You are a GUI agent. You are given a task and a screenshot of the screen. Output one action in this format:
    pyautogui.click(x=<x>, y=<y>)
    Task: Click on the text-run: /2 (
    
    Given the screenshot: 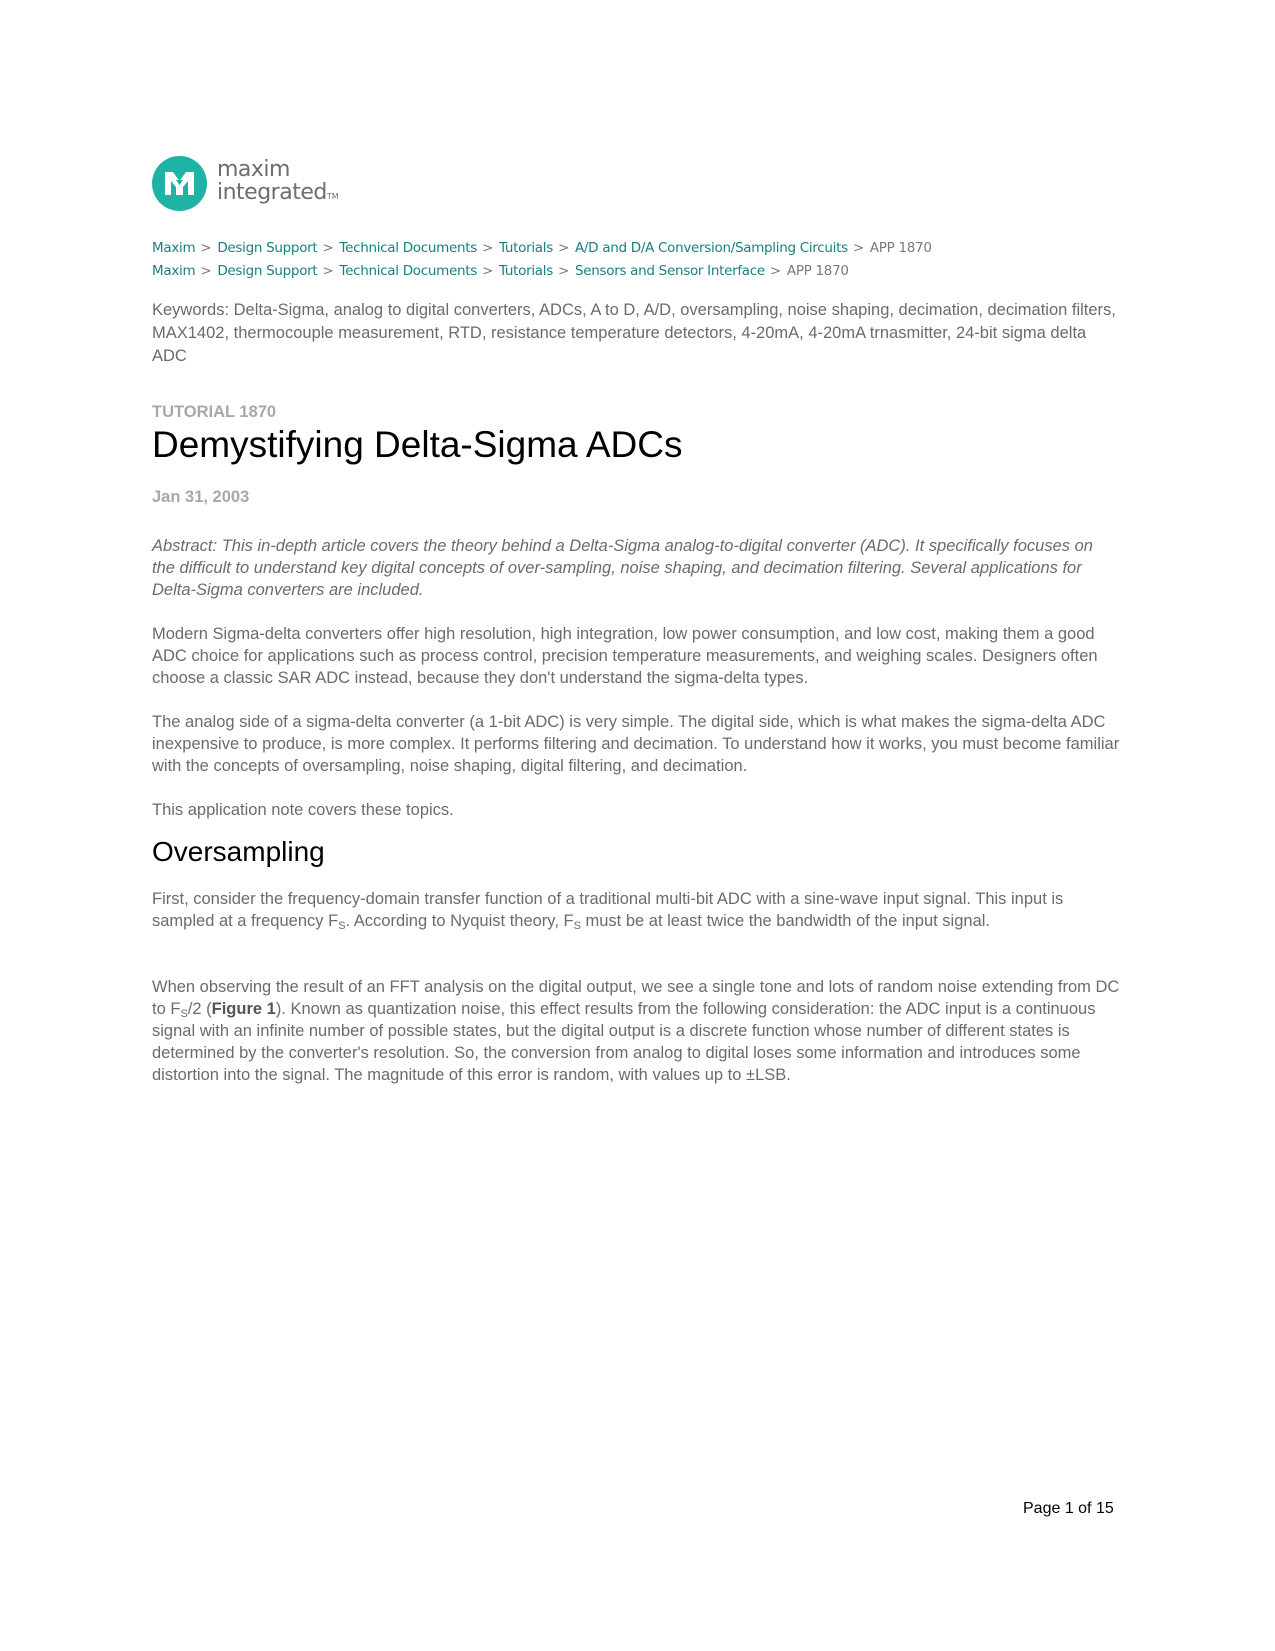 What is the action you would take?
    pyautogui.click(x=199, y=1009)
    